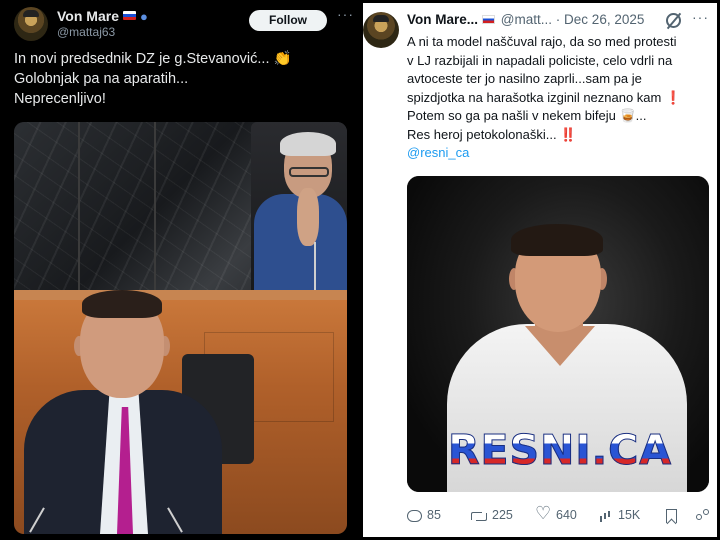  What do you see at coordinates (604, 19) in the screenshot?
I see `post-date: Dec 26, 2025` at bounding box center [604, 19].